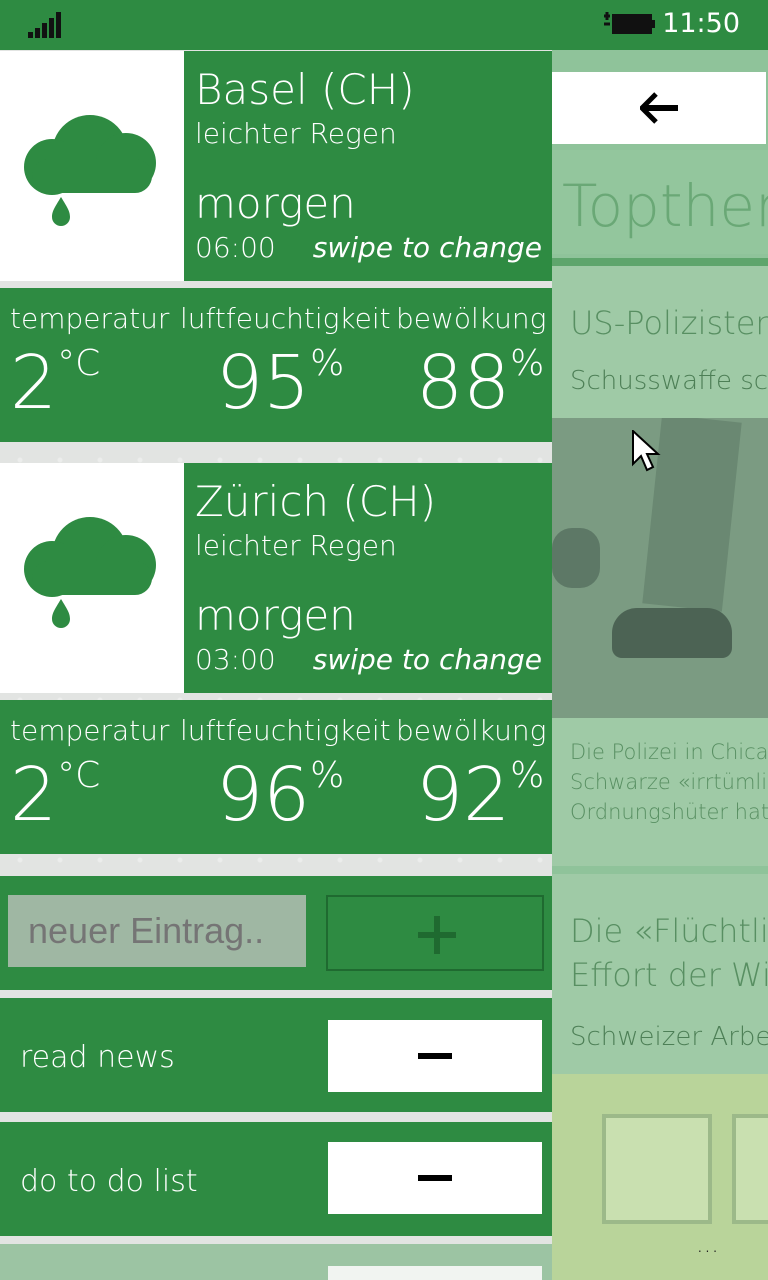 Image resolution: width=768 pixels, height=1280 pixels. Describe the element at coordinates (235, 247) in the screenshot. I see `forecast-time: 06:00` at that location.